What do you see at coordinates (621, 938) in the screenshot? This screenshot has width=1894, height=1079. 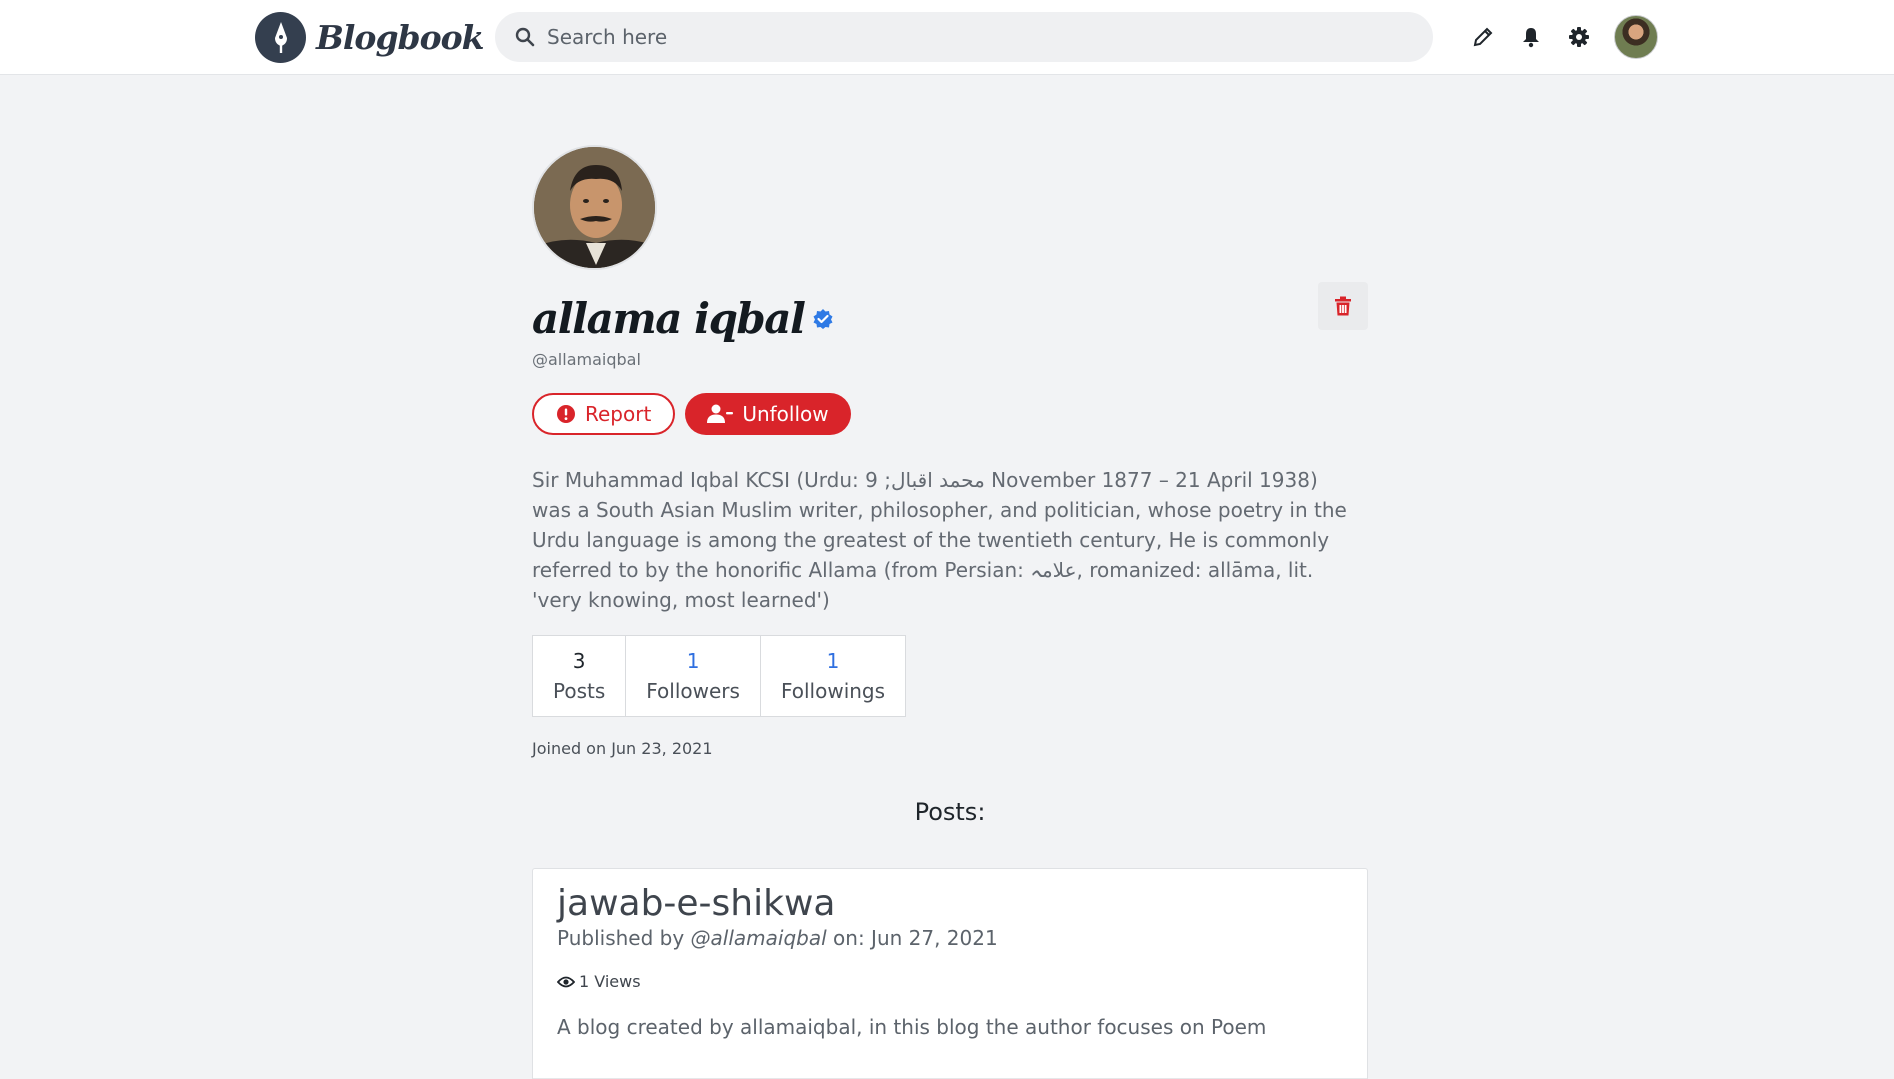 I see `post-published-prefix: Published by` at bounding box center [621, 938].